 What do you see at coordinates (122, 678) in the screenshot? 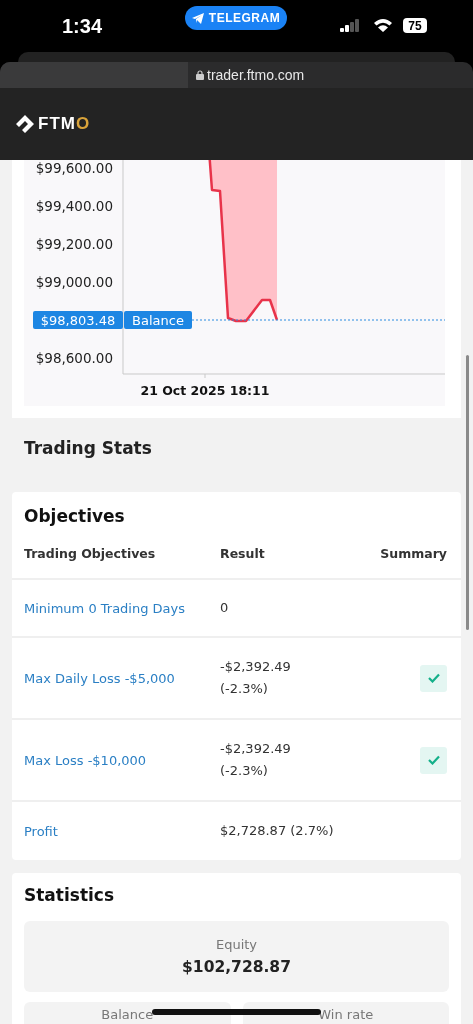
I see `objective-link: Max Daily Loss -$5,000` at bounding box center [122, 678].